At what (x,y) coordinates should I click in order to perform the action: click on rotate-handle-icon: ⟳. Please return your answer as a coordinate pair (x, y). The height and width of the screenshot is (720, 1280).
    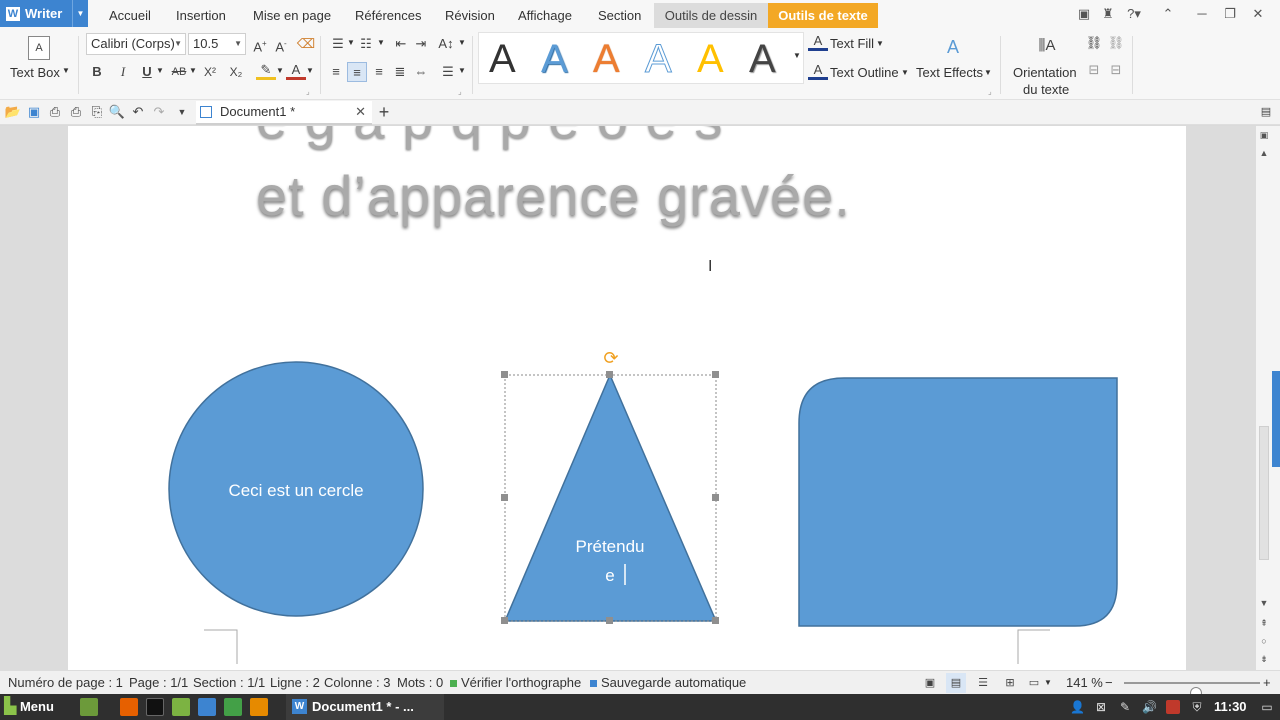
    Looking at the image, I should click on (610, 358).